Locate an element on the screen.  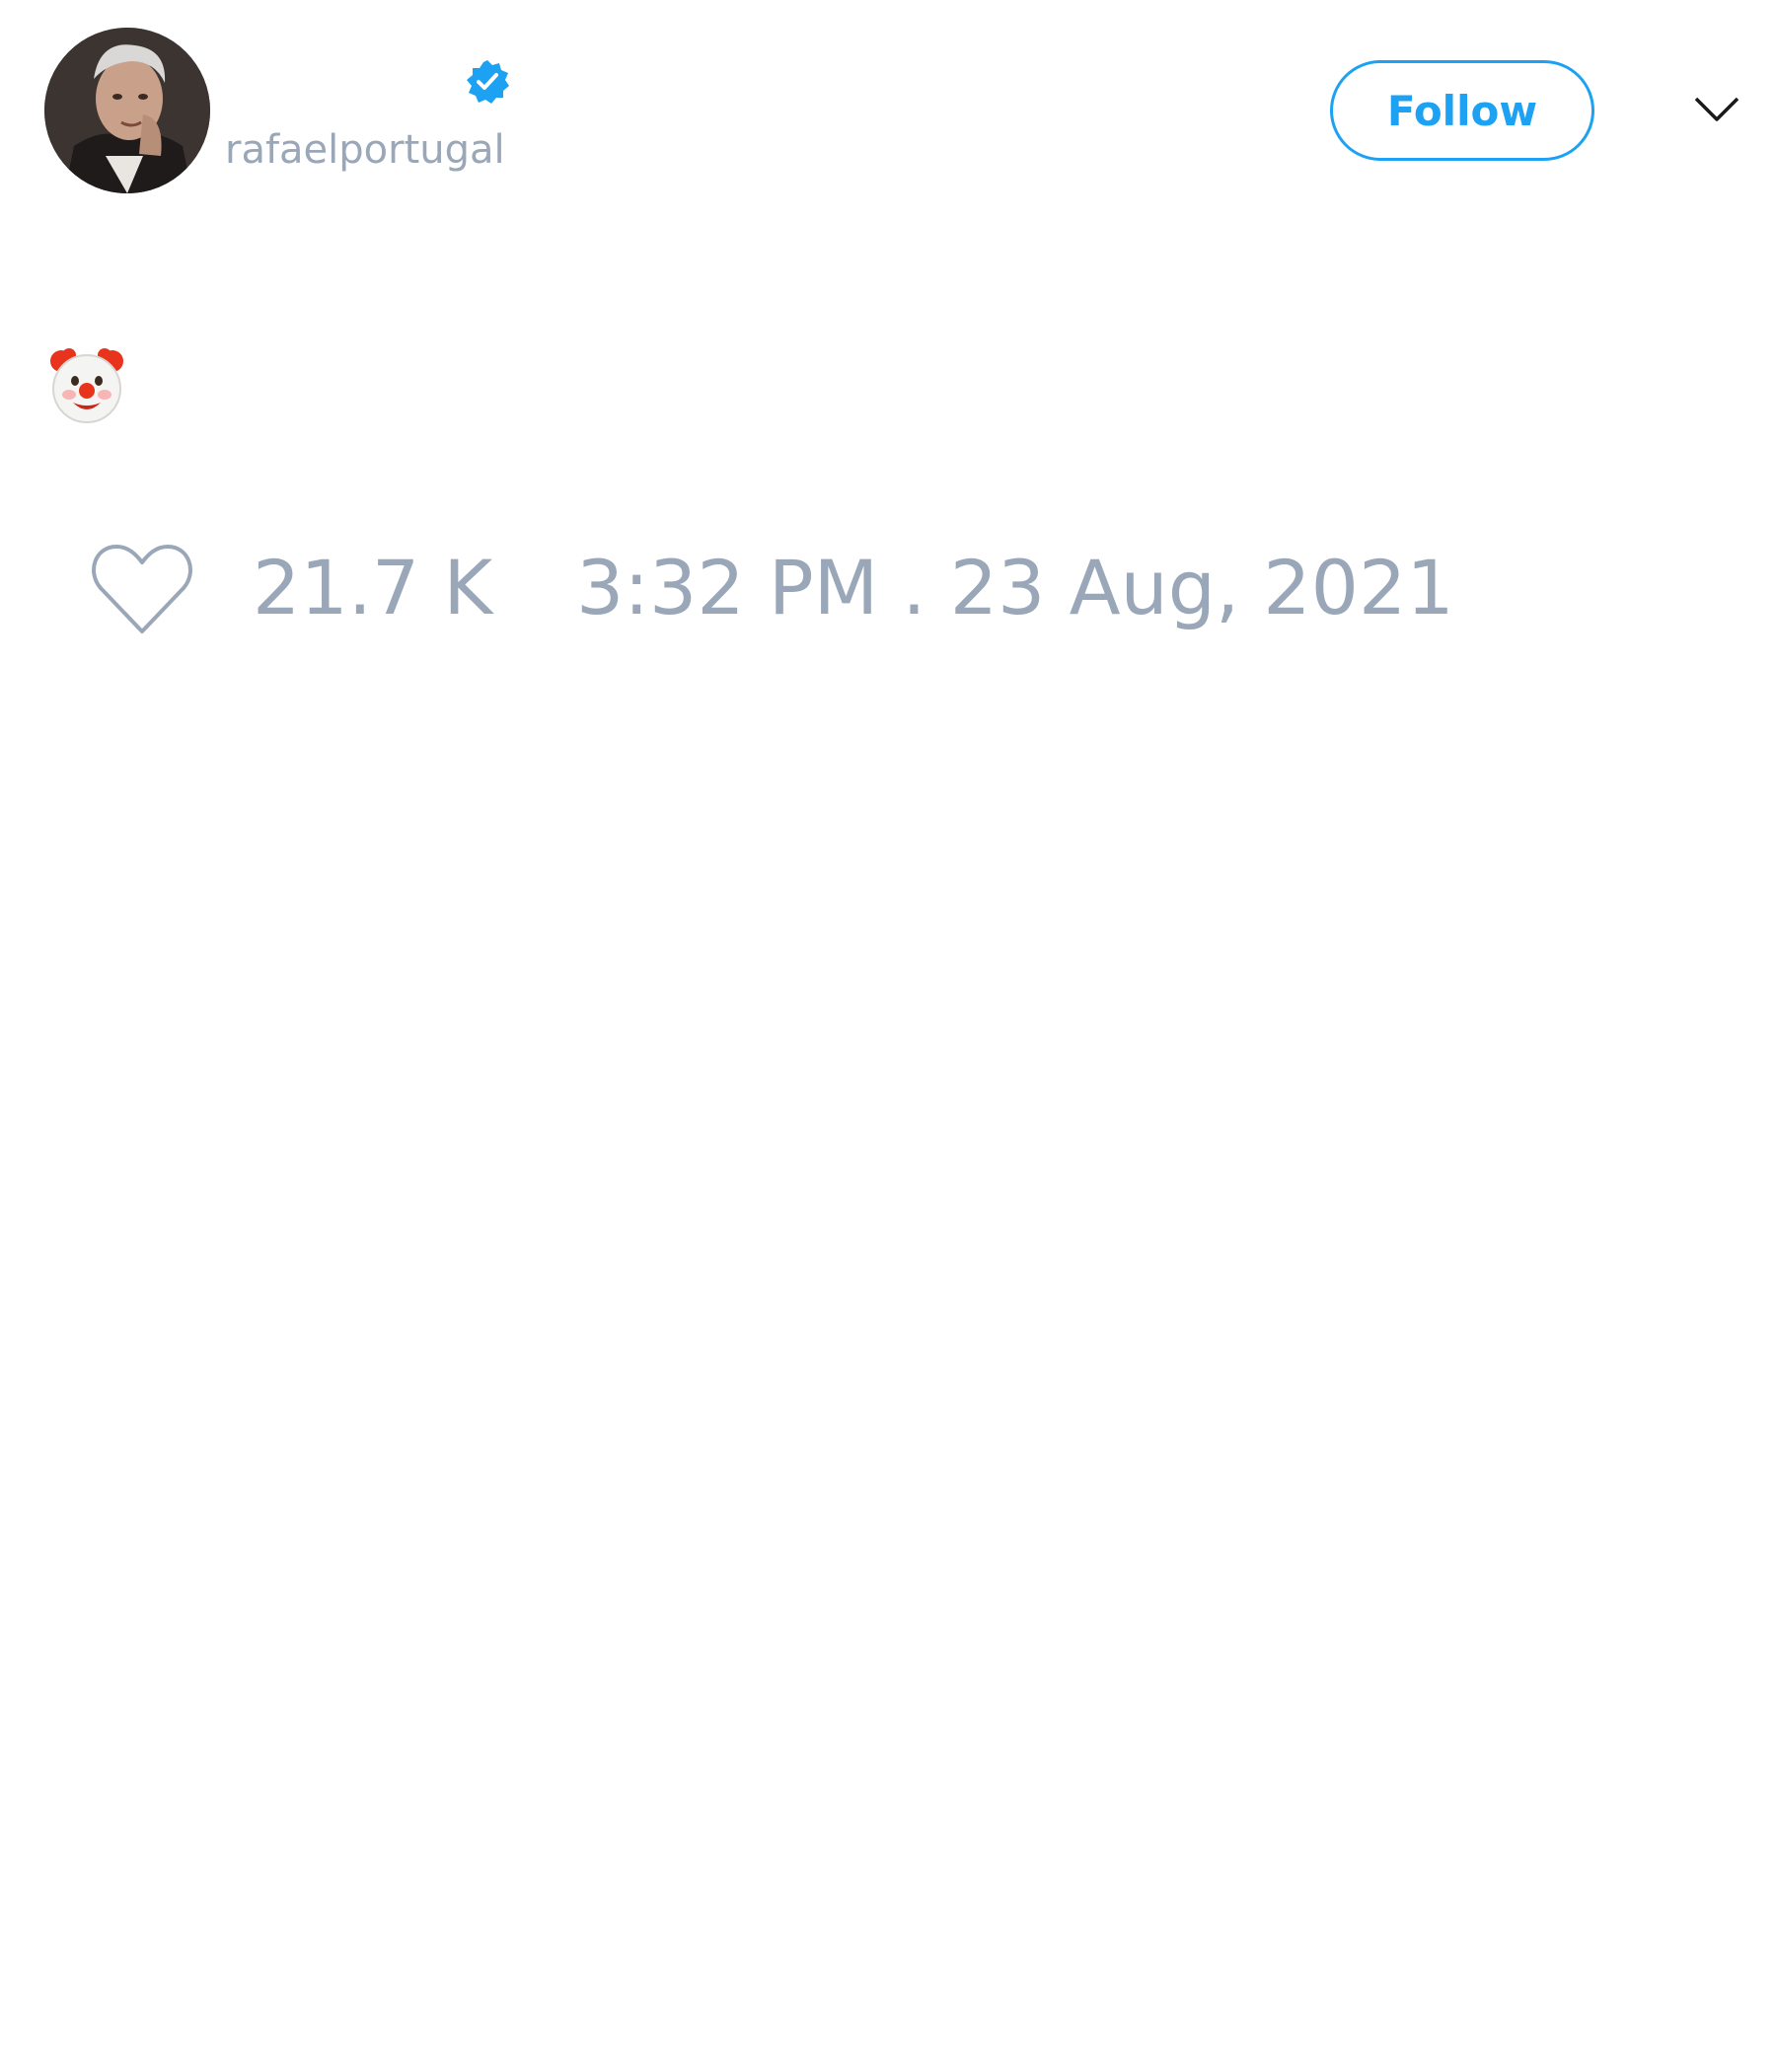
like-heart-icon is located at coordinates (142, 590).